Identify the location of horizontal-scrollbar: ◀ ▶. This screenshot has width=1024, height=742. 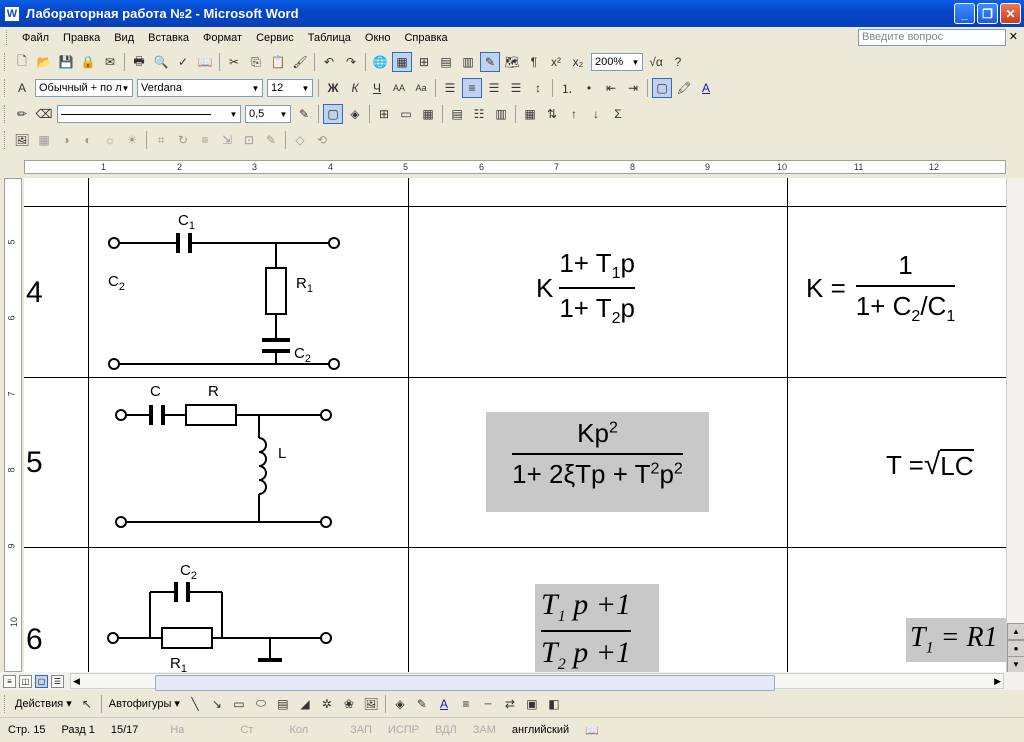
(537, 682).